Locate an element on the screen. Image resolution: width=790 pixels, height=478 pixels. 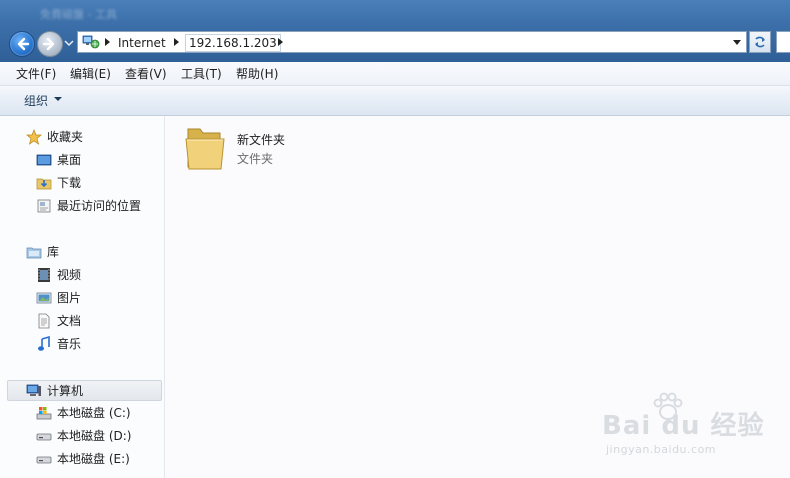
refresh-icon is located at coordinates (760, 42).